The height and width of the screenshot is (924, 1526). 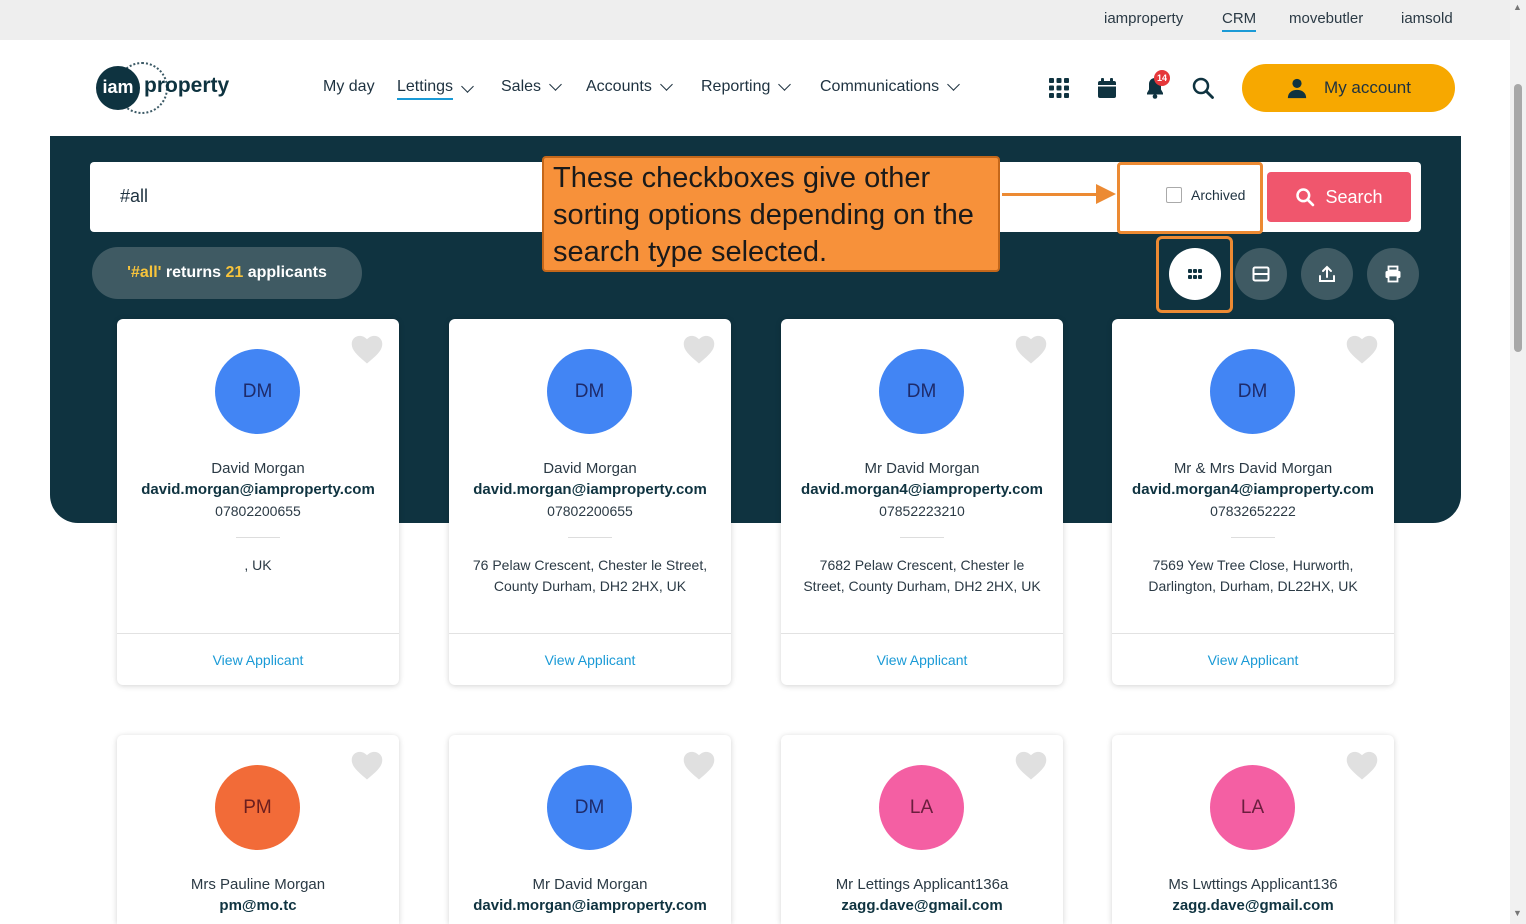 I want to click on iamproperty-logo: iam property, so click(x=166, y=88).